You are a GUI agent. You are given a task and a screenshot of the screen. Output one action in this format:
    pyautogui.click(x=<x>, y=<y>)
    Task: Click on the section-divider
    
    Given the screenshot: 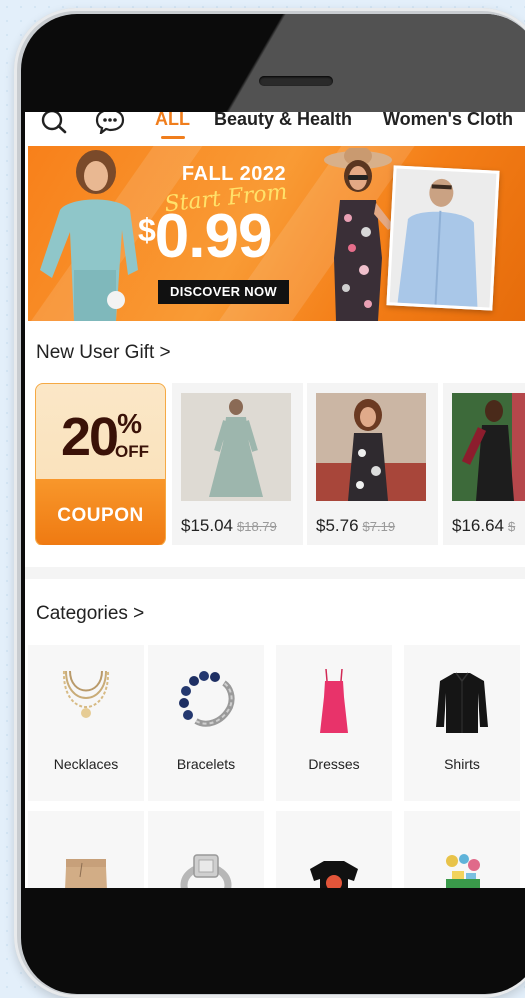 What is the action you would take?
    pyautogui.click(x=275, y=573)
    